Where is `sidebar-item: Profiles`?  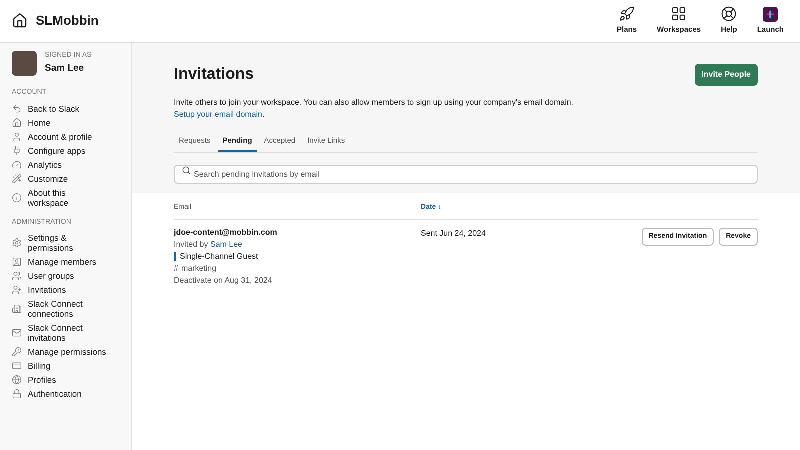 sidebar-item: Profiles is located at coordinates (65, 380).